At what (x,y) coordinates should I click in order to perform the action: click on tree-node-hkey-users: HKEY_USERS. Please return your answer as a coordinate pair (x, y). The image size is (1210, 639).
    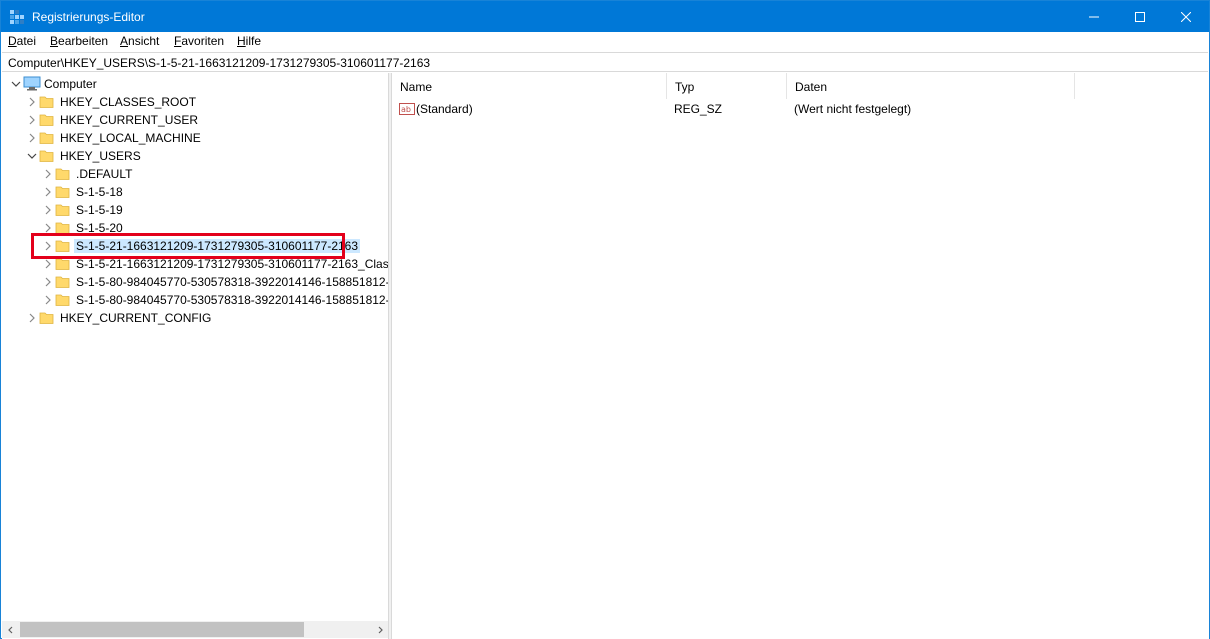
    Looking at the image, I should click on (195, 156).